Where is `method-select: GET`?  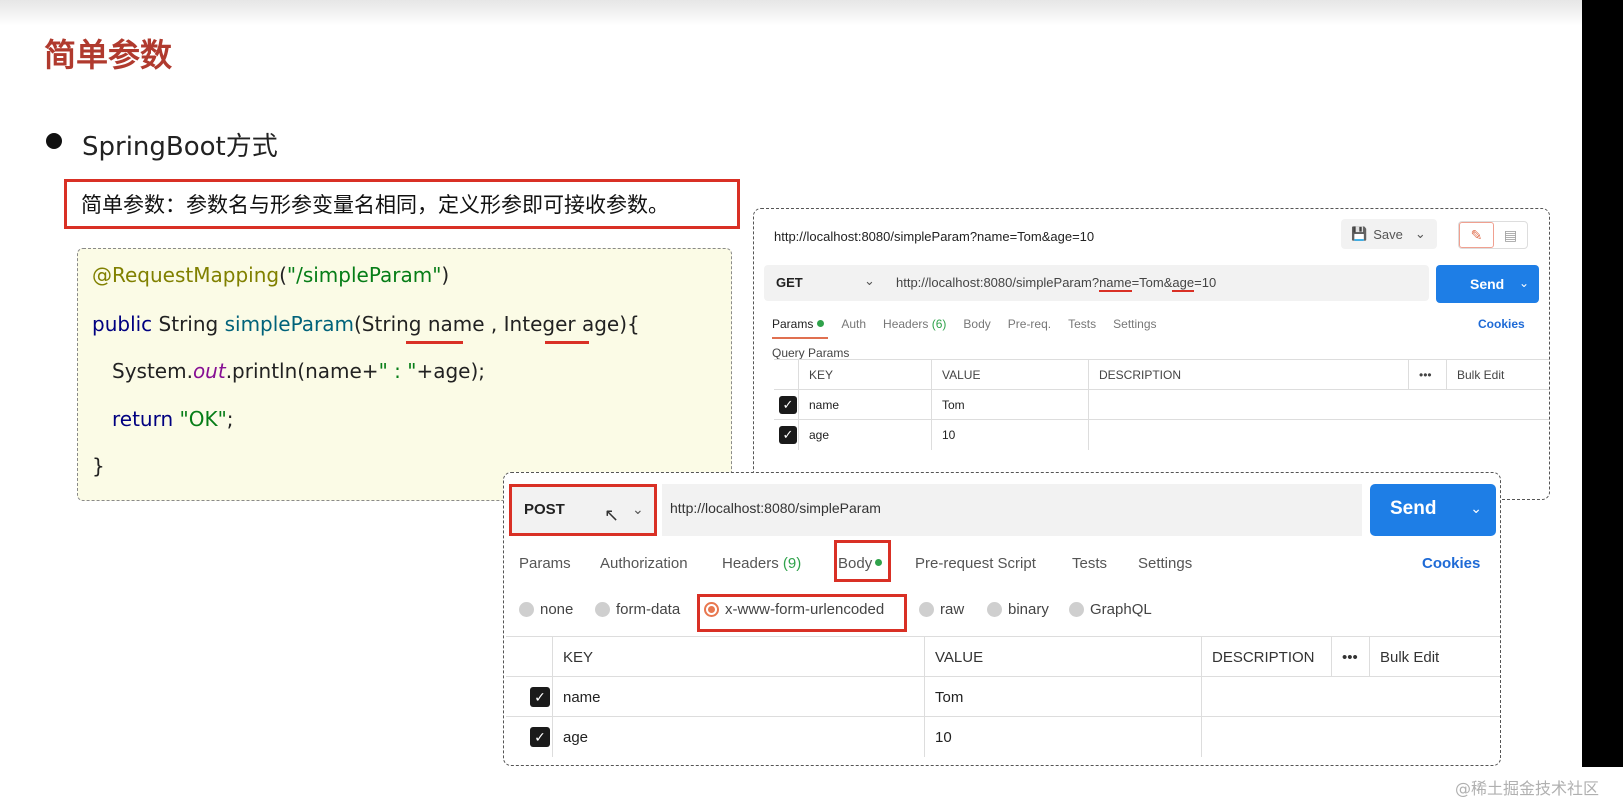 method-select: GET is located at coordinates (789, 282).